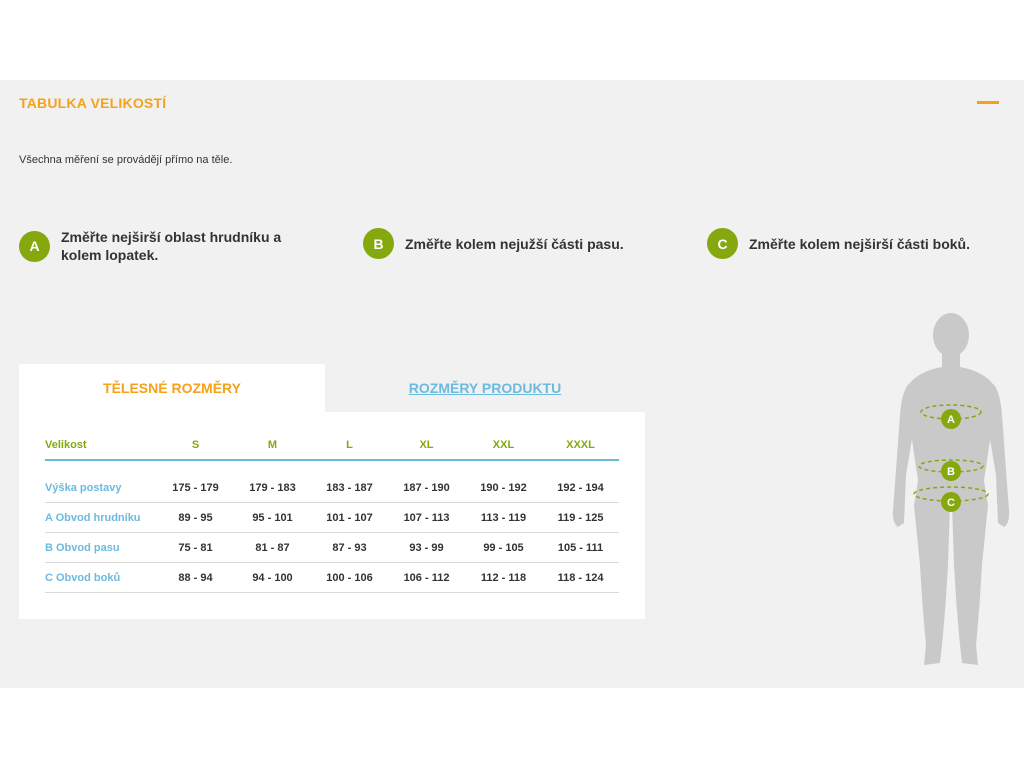  Describe the element at coordinates (195, 445) in the screenshot. I see `header-s: S` at that location.